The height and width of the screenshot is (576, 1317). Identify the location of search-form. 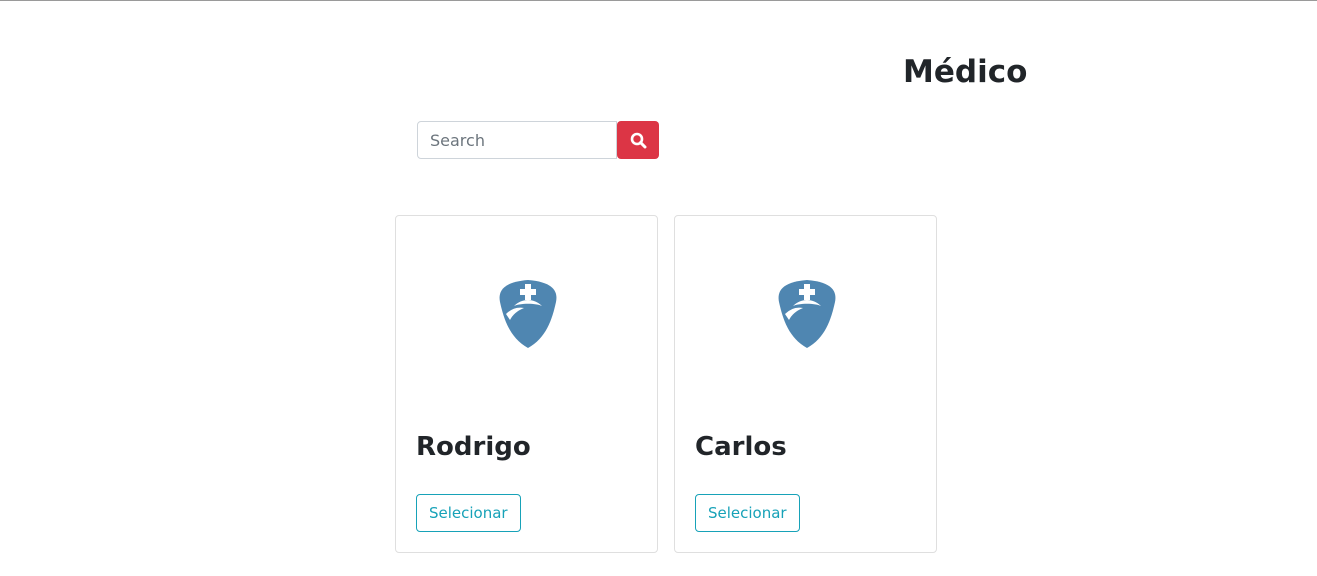
(538, 140).